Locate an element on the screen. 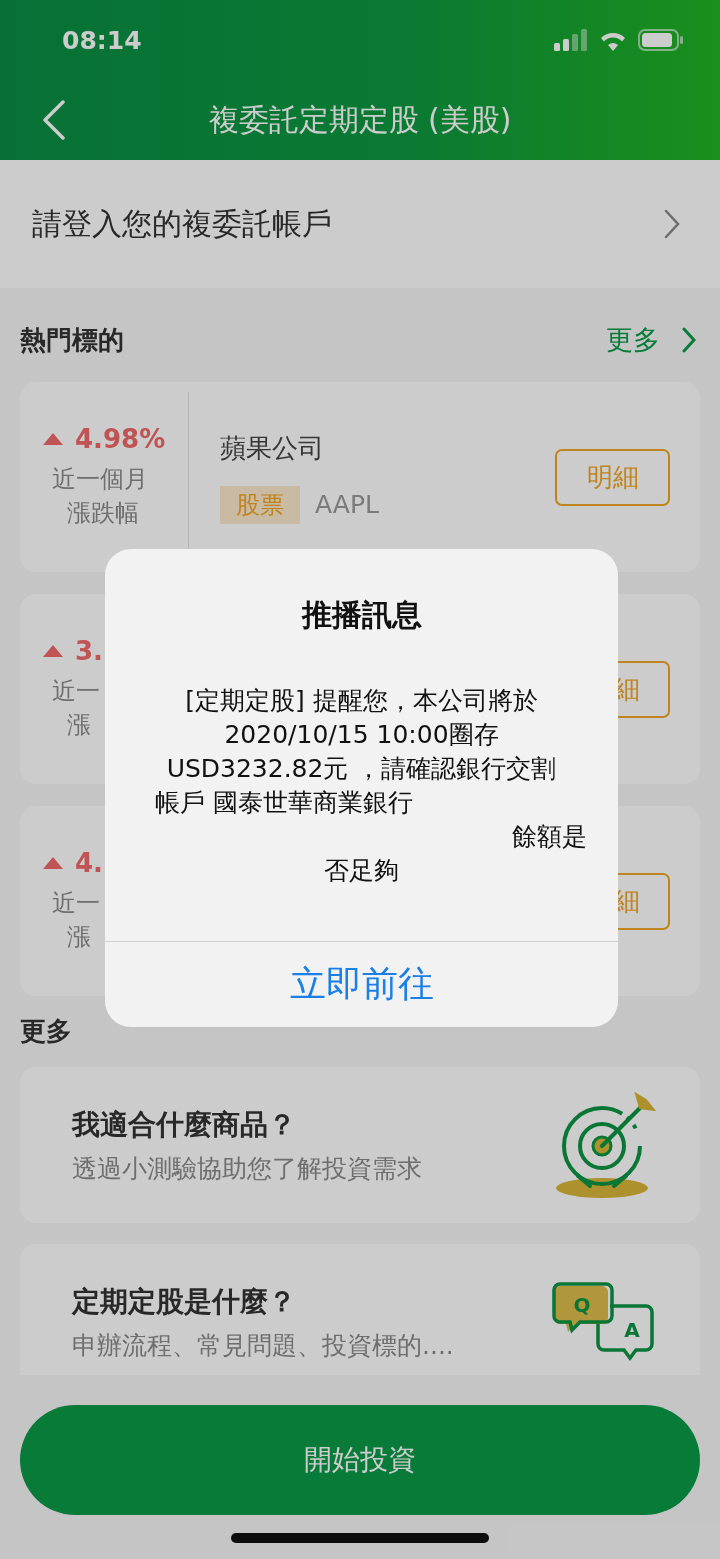 This screenshot has width=720, height=1559. login-label: 請登入您的複委託帳戶 is located at coordinates (182, 223).